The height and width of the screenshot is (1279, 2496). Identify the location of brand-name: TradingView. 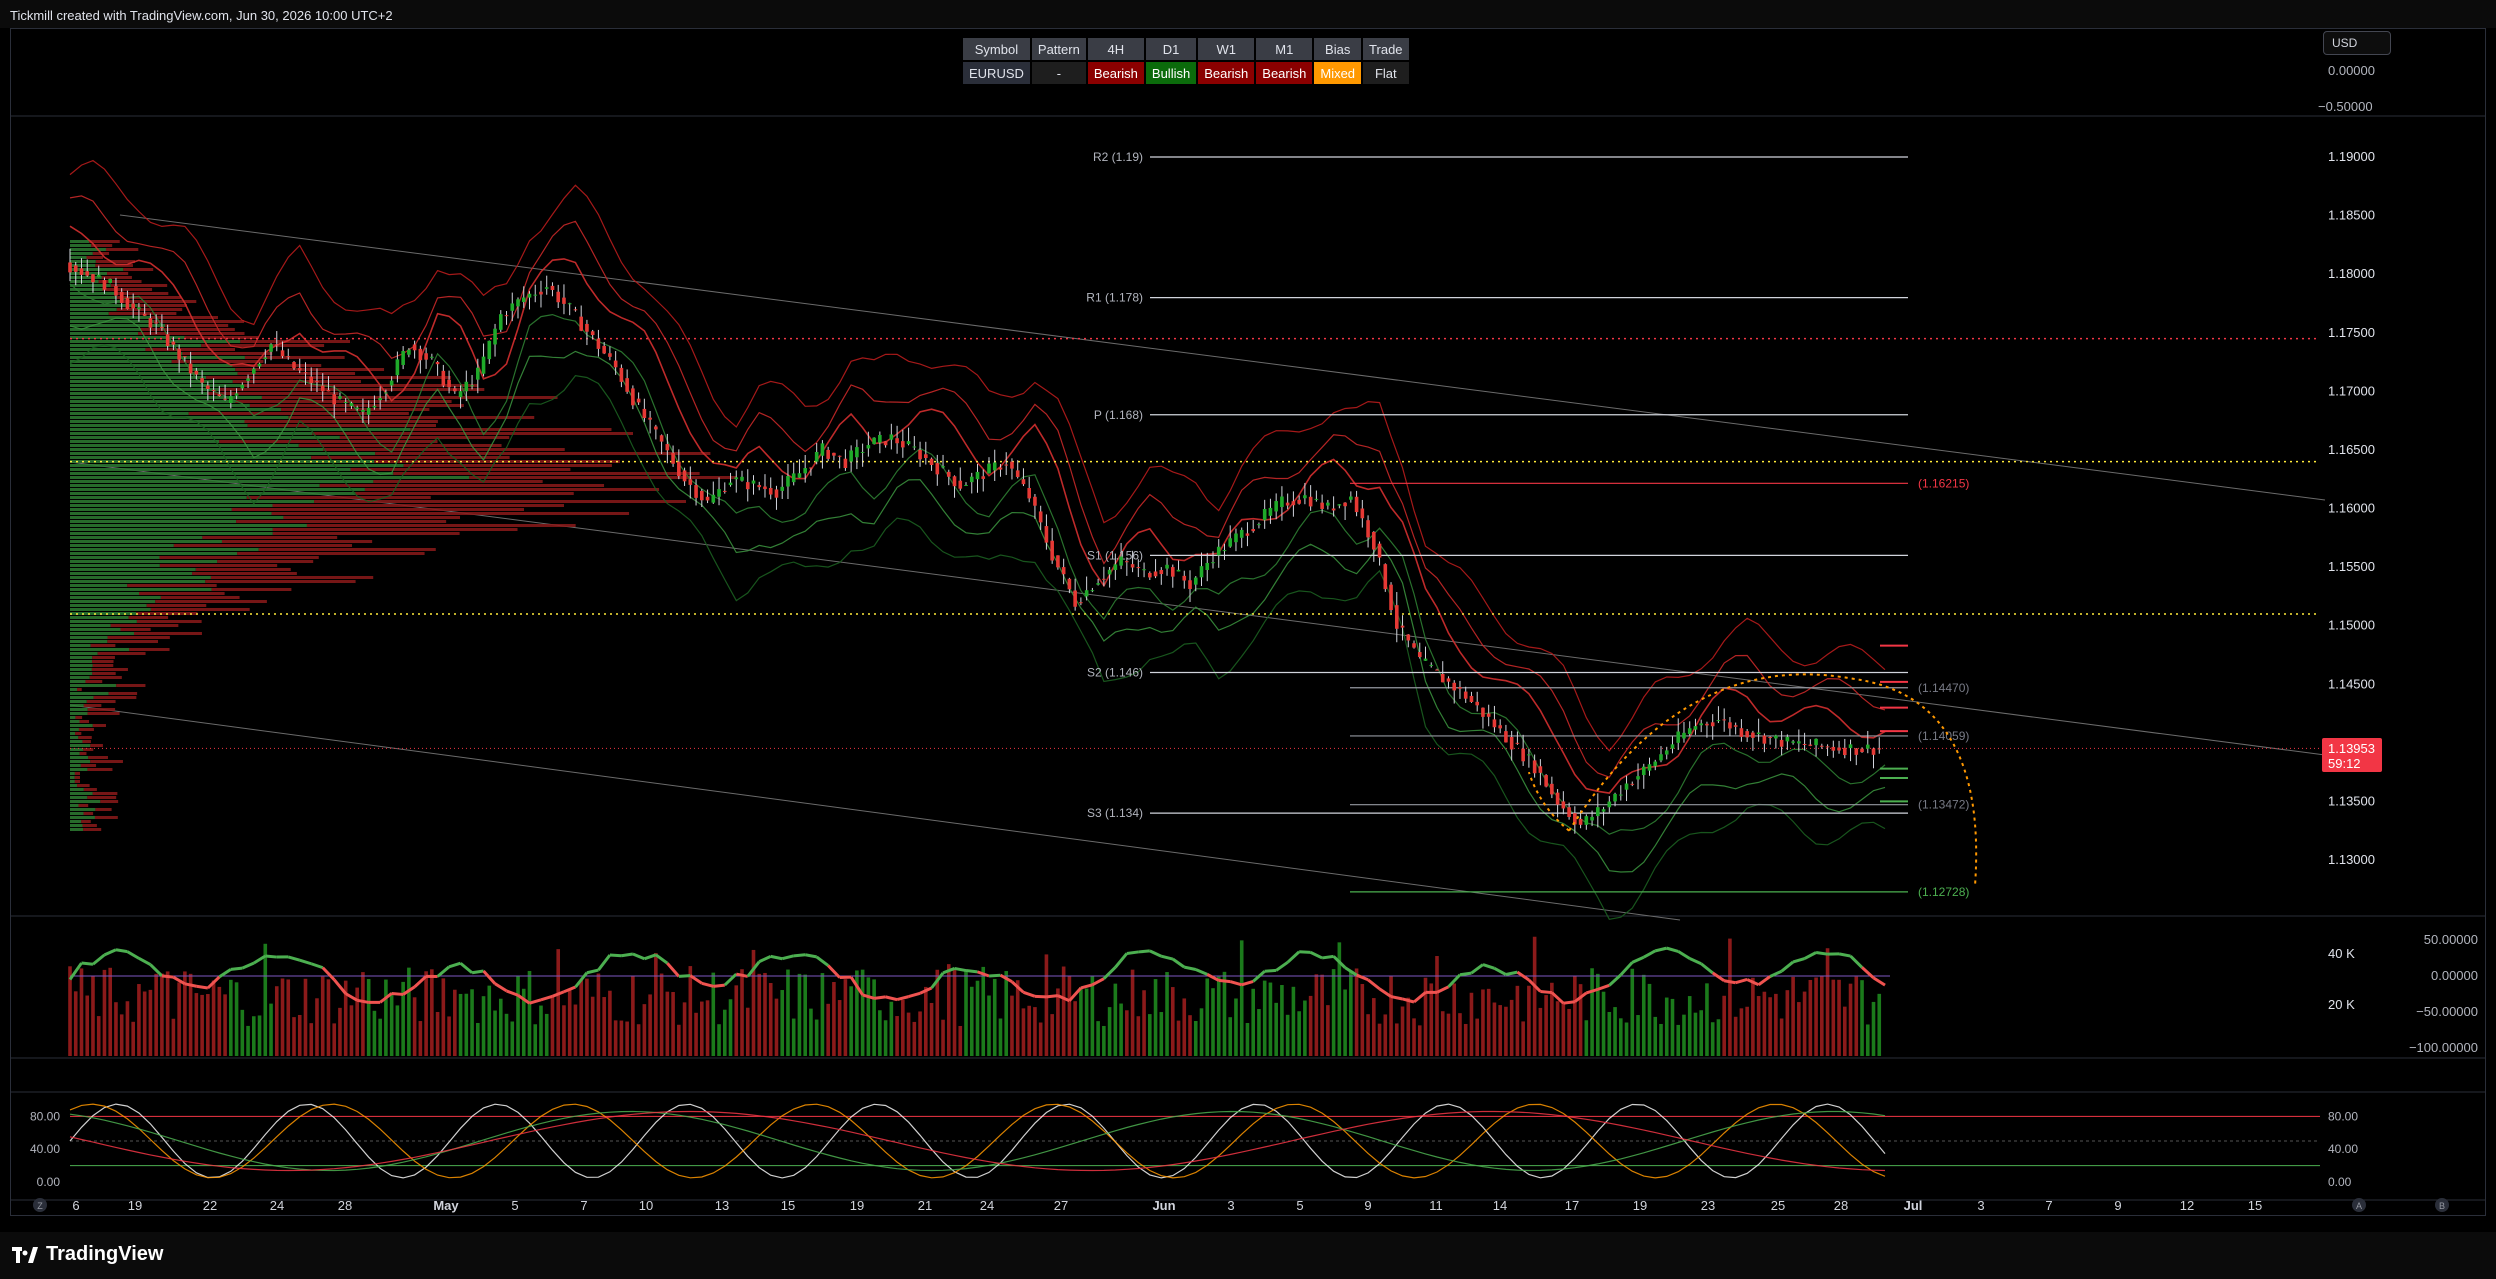
(105, 1254).